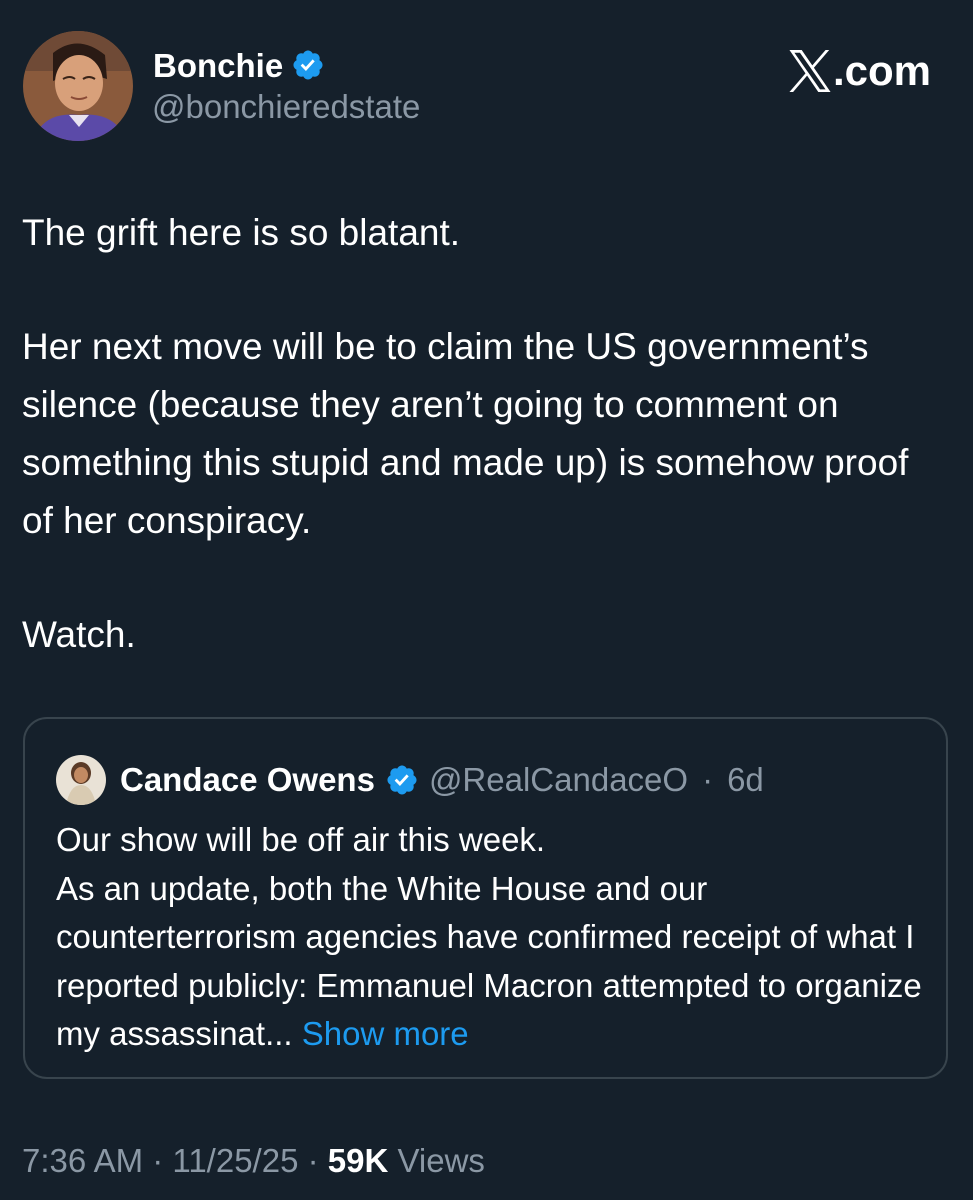 This screenshot has width=973, height=1200. I want to click on quoted-author-handle: @RealCandaceO, so click(558, 780).